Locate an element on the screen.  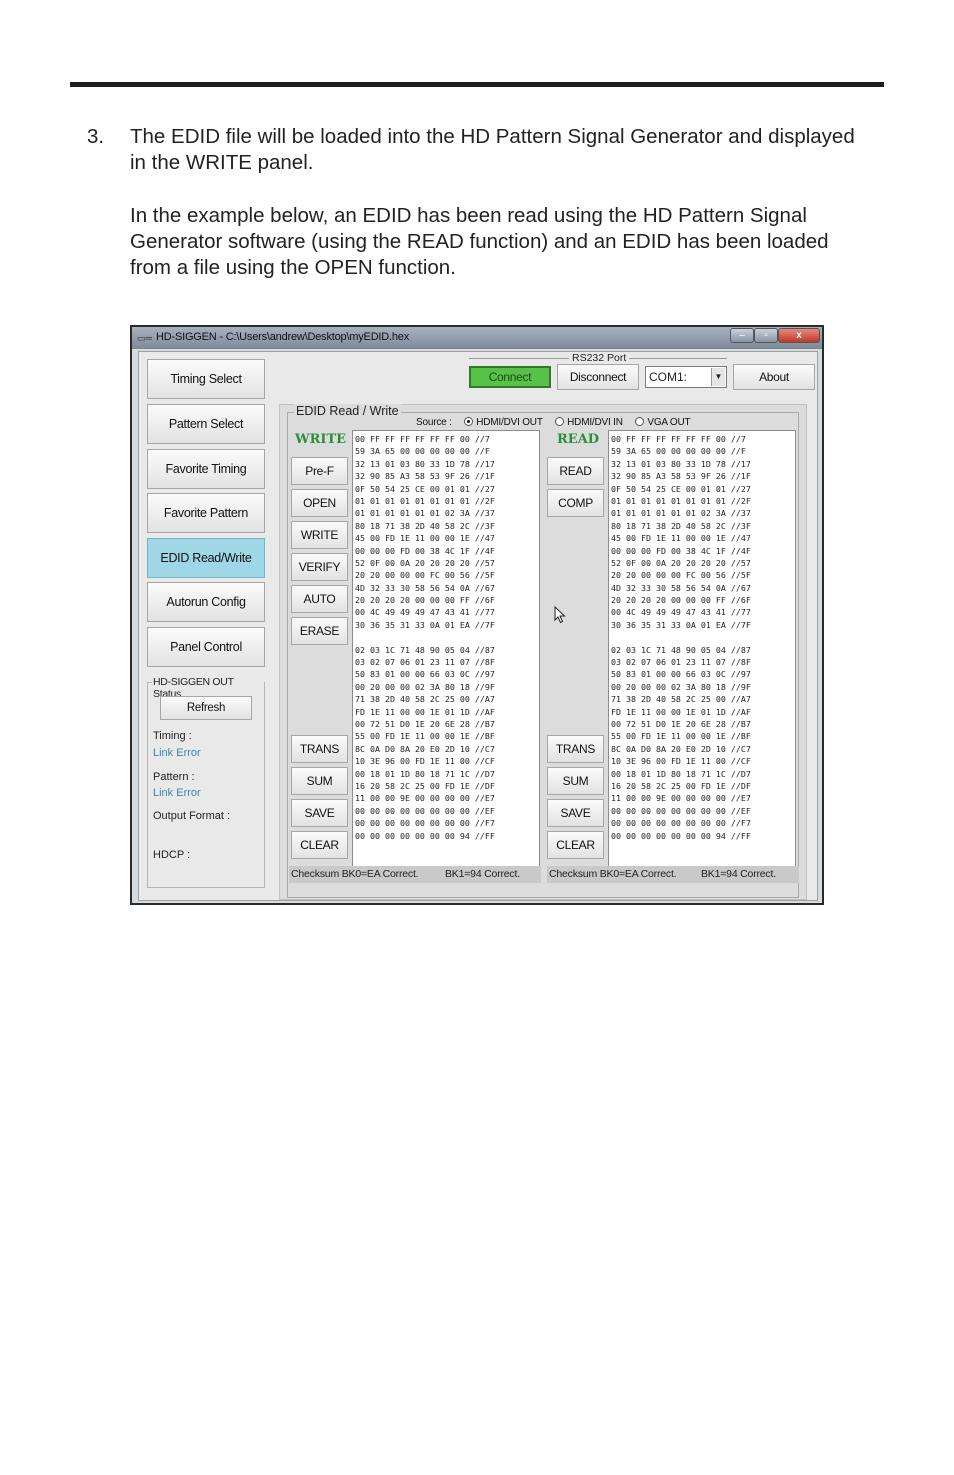
hex-line: 50 83 01 00 00 66 03 0C //97 is located at coordinates (425, 674).